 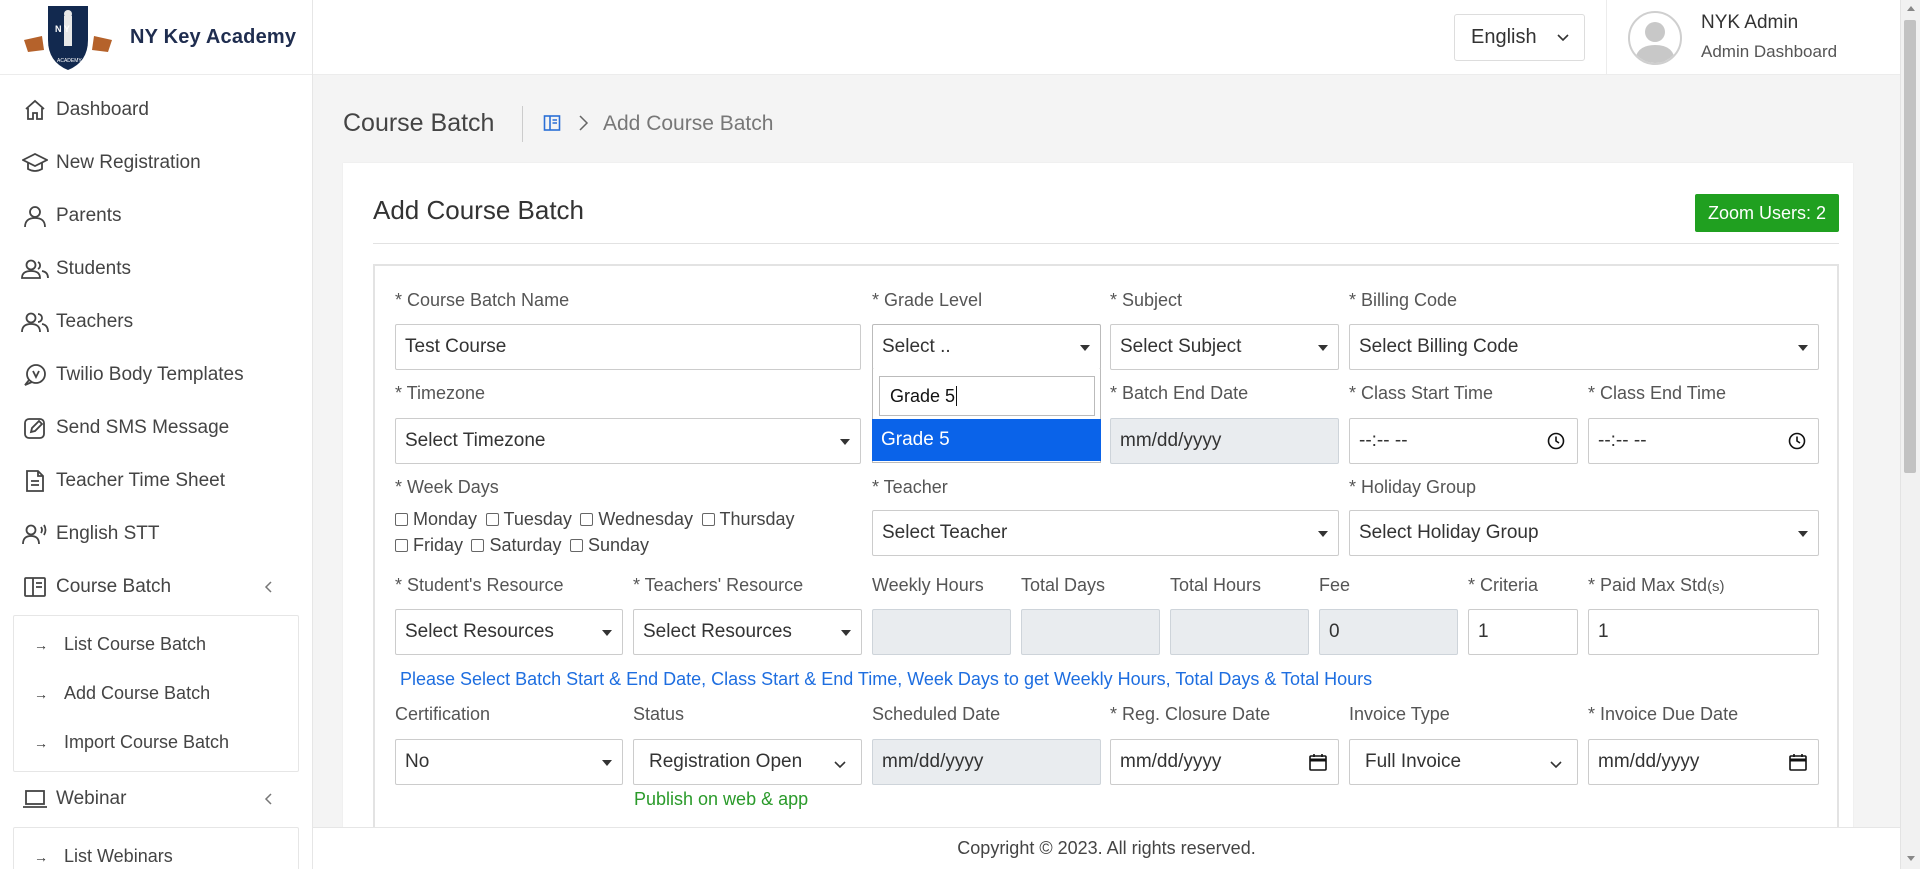 What do you see at coordinates (1463, 762) in the screenshot?
I see `invoice-type-select: Full Invoice` at bounding box center [1463, 762].